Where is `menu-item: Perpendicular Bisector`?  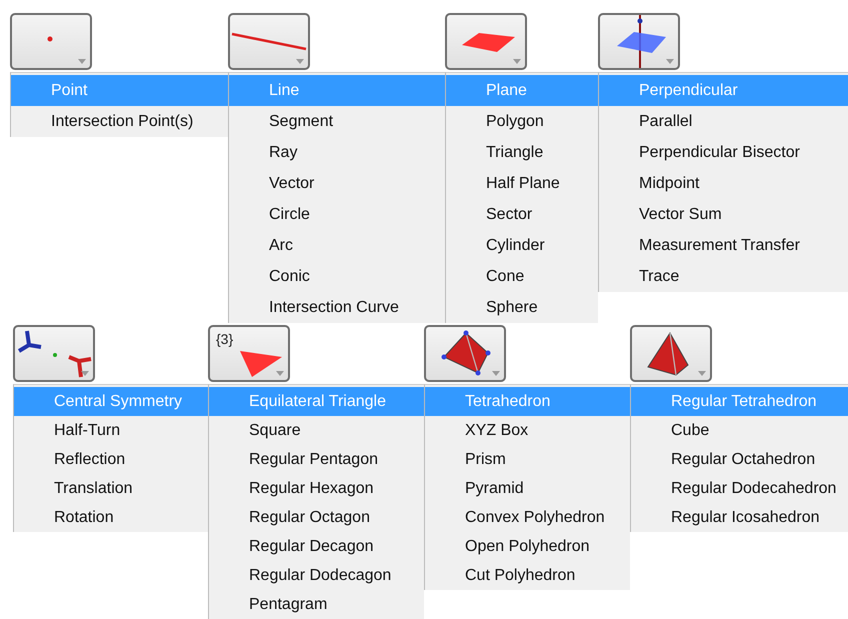
menu-item: Perpendicular Bisector is located at coordinates (723, 152).